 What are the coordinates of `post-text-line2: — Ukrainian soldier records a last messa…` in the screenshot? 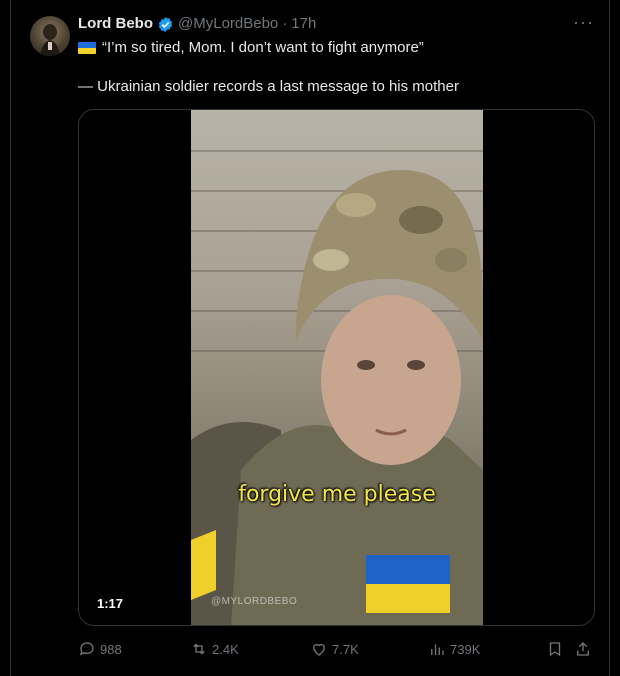 It's located at (268, 86).